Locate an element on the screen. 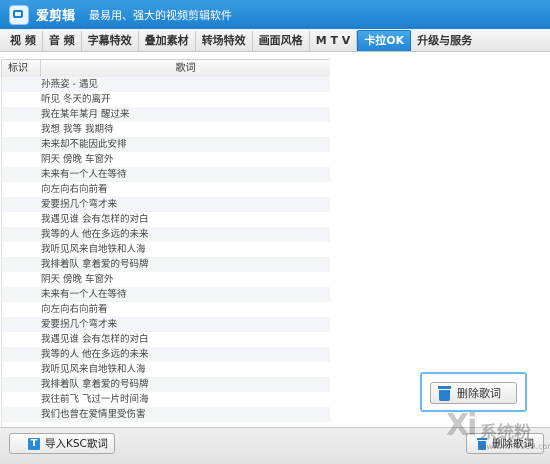 The width and height of the screenshot is (550, 464). column-header-lyric: 歌词 is located at coordinates (185, 68).